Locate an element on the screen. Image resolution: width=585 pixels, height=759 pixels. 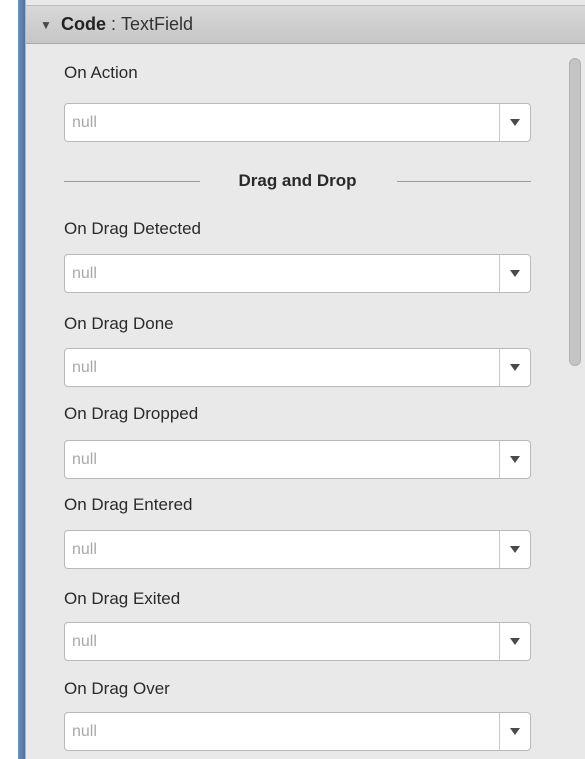
divider-line-right is located at coordinates (464, 181).